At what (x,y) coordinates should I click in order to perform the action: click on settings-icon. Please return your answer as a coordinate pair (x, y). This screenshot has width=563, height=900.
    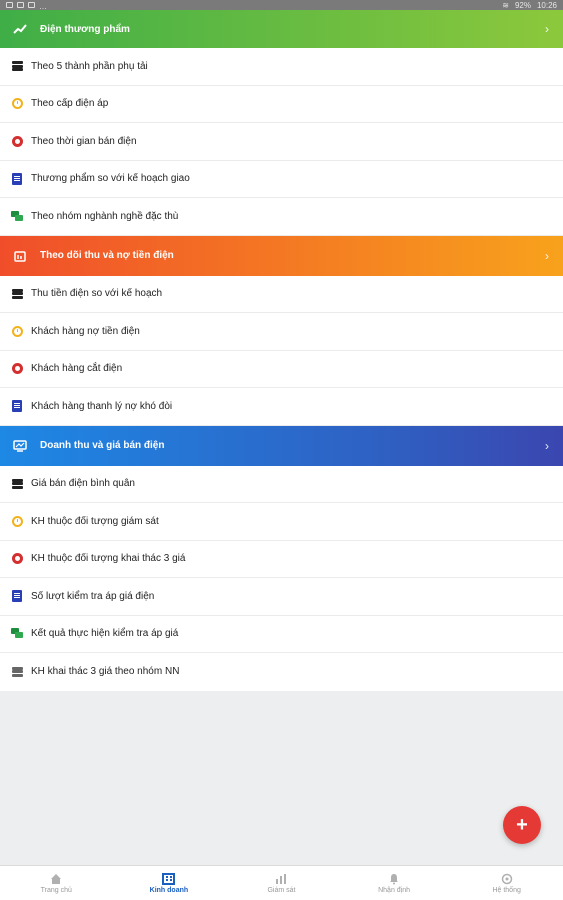
    Looking at the image, I should click on (507, 878).